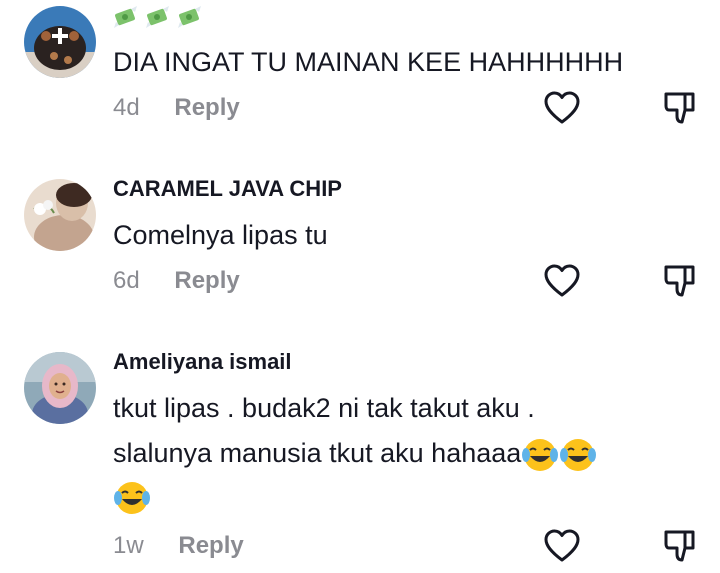 This screenshot has width=720, height=573. I want to click on comment-username: Ameliyana ismail, so click(202, 362).